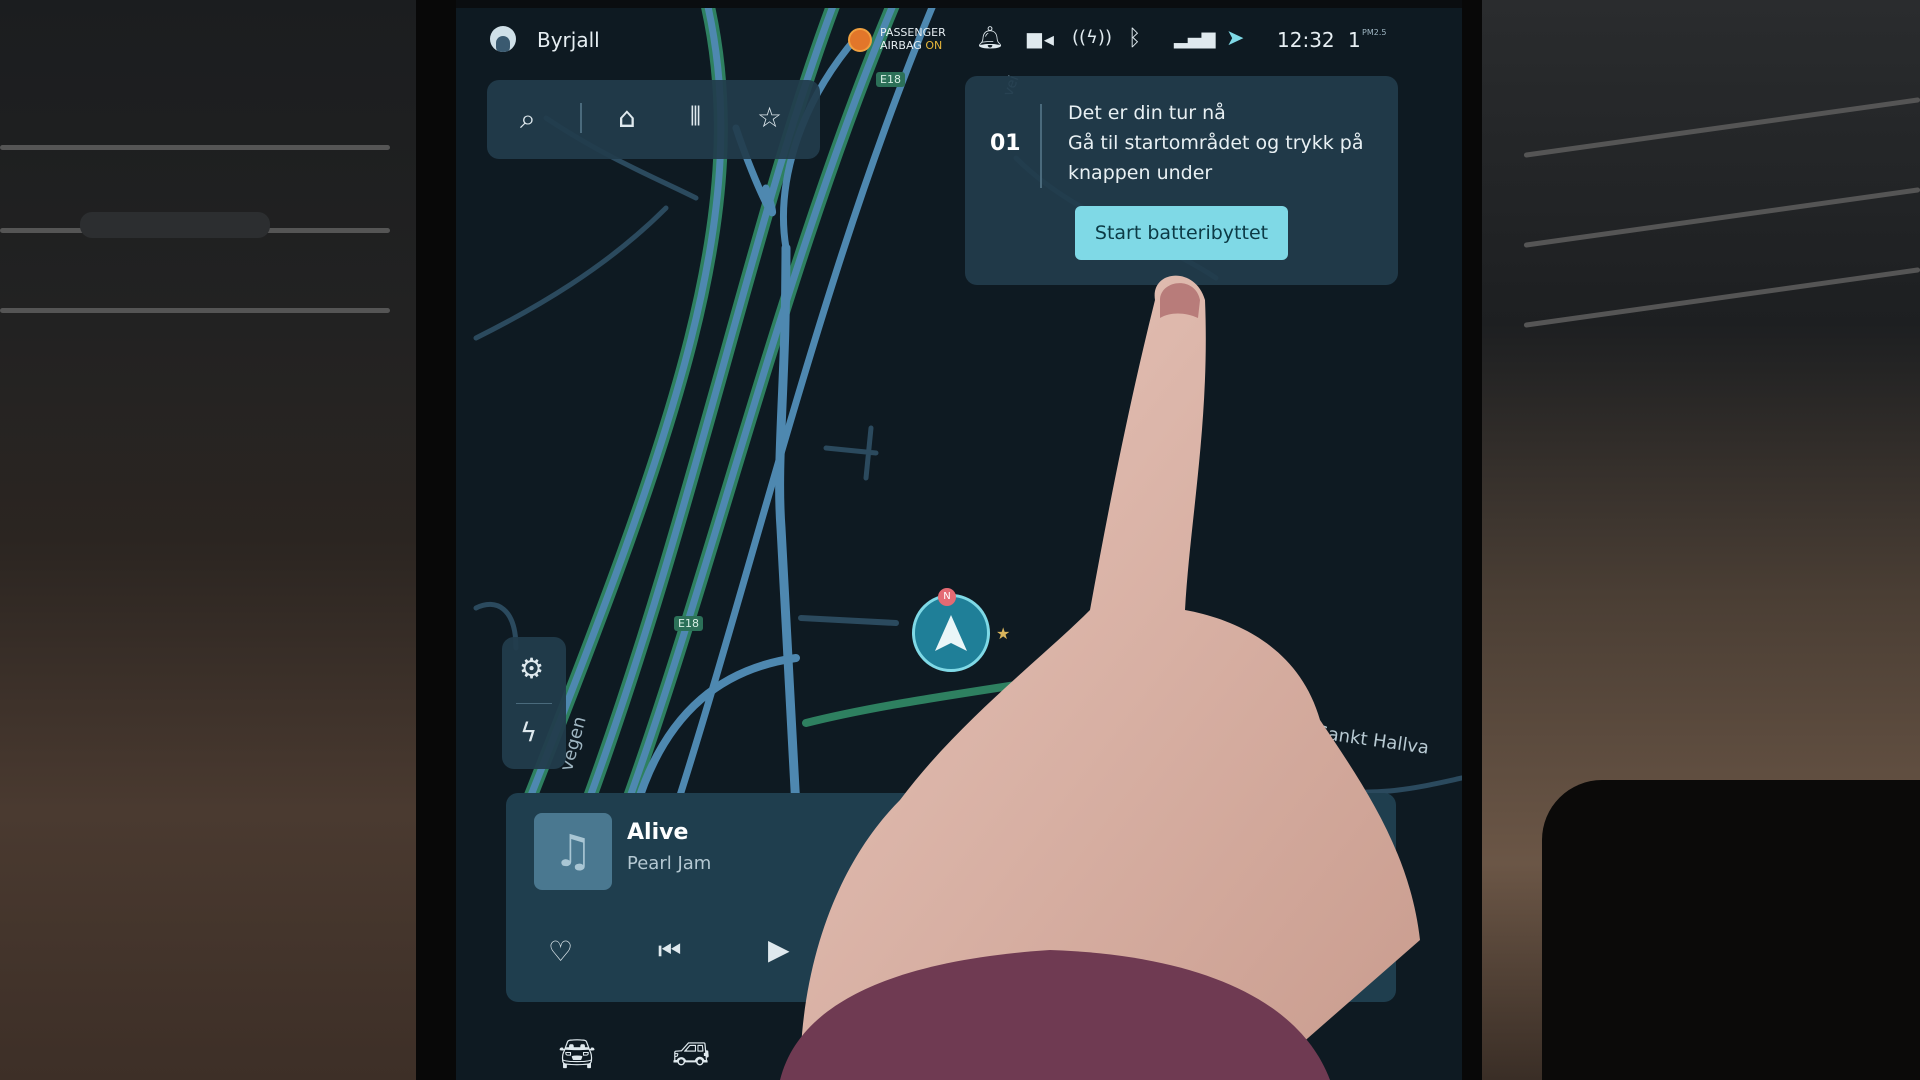 The image size is (1920, 1080). I want to click on bluetooth-icon: ᛒ, so click(1134, 39).